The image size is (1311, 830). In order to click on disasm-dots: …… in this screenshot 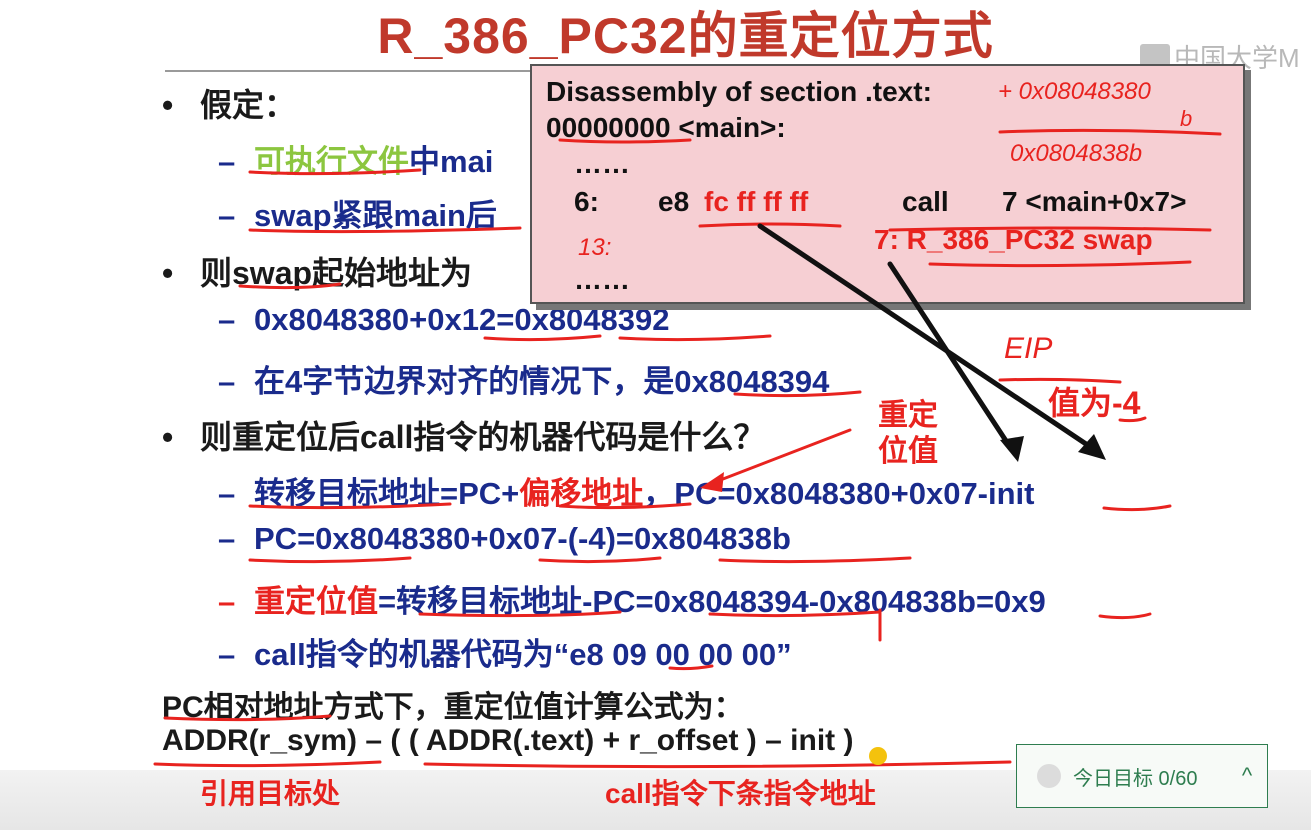, I will do `click(602, 163)`.